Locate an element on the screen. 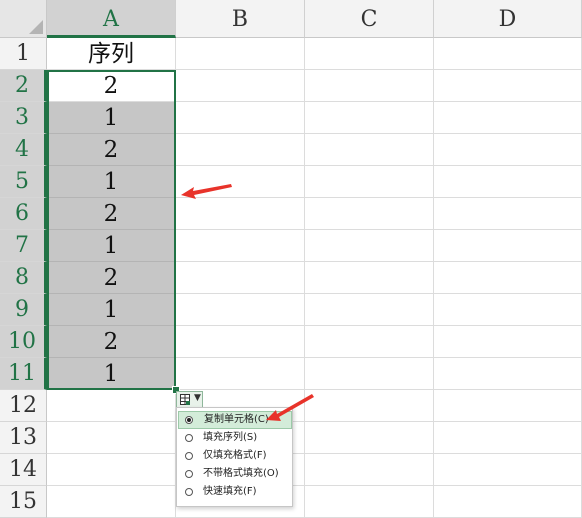 The width and height of the screenshot is (582, 518). cell-d10 is located at coordinates (508, 342).